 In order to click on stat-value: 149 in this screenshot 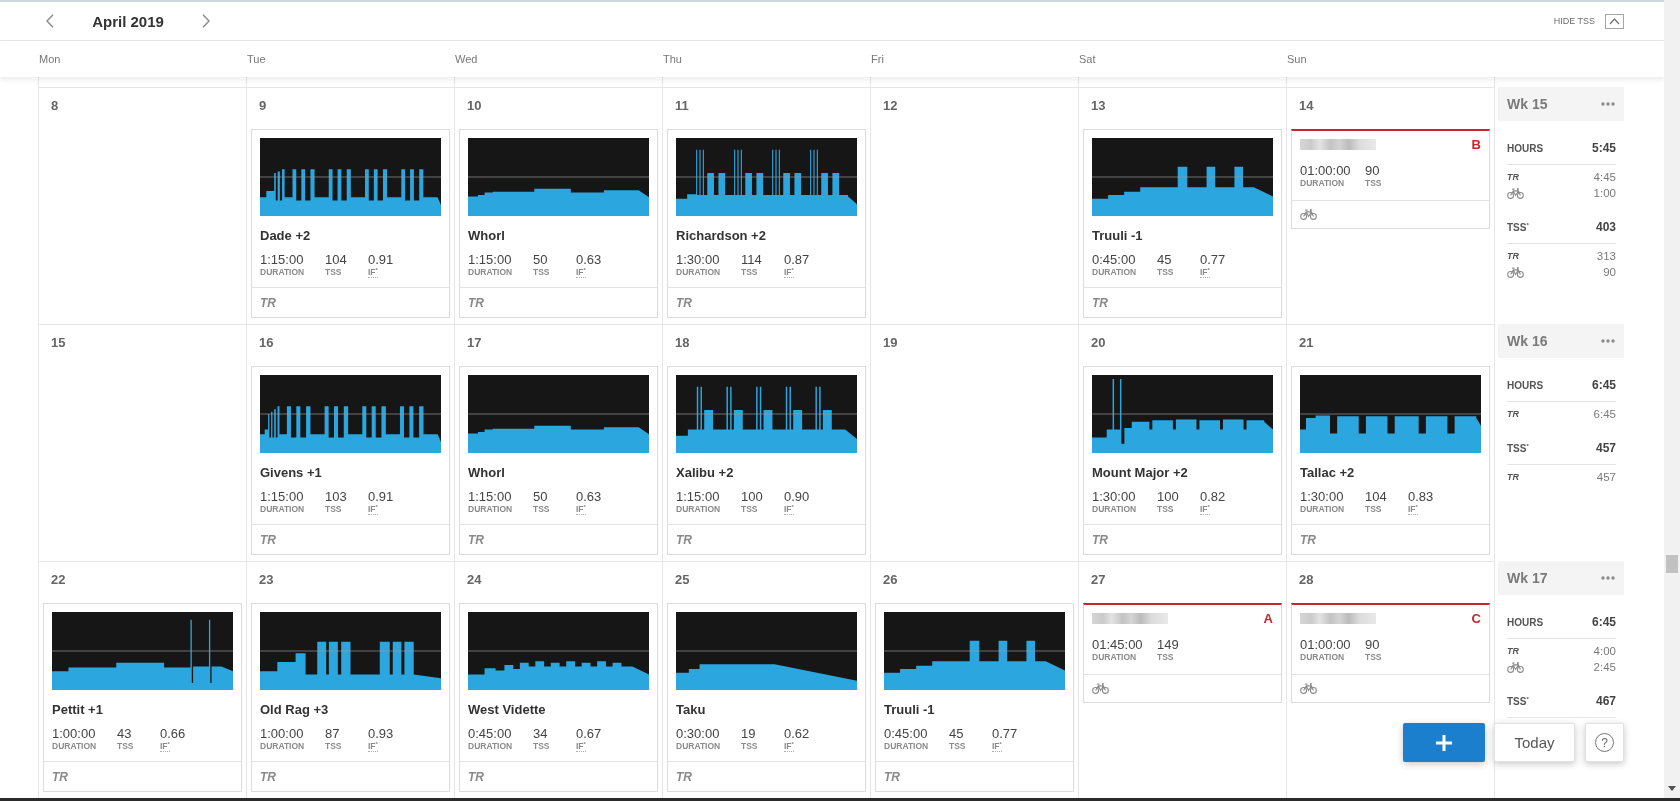, I will do `click(1168, 645)`.